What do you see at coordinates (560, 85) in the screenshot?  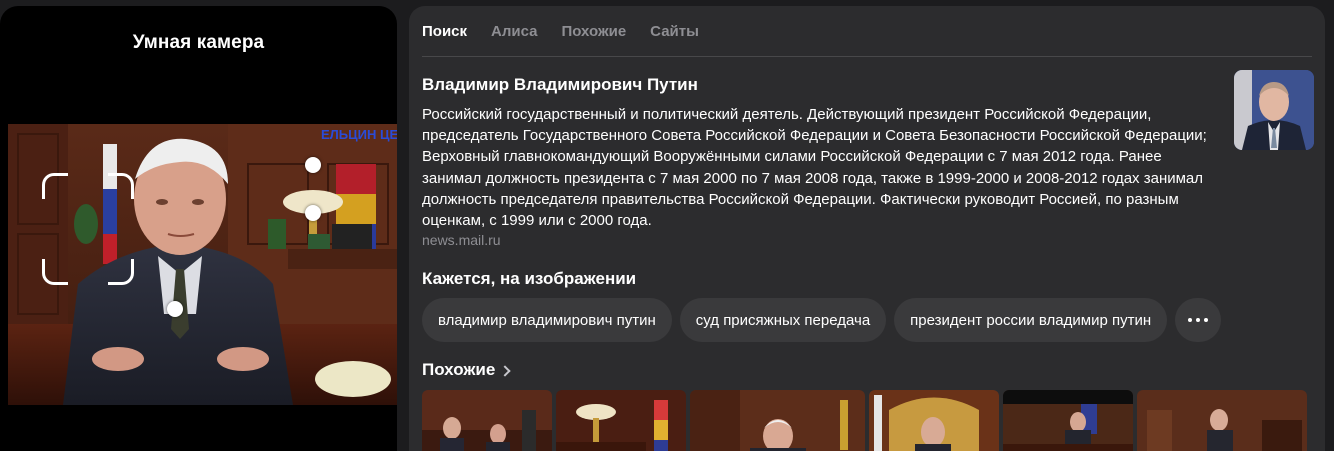 I see `entity-name: Владимир Владимирович Путин` at bounding box center [560, 85].